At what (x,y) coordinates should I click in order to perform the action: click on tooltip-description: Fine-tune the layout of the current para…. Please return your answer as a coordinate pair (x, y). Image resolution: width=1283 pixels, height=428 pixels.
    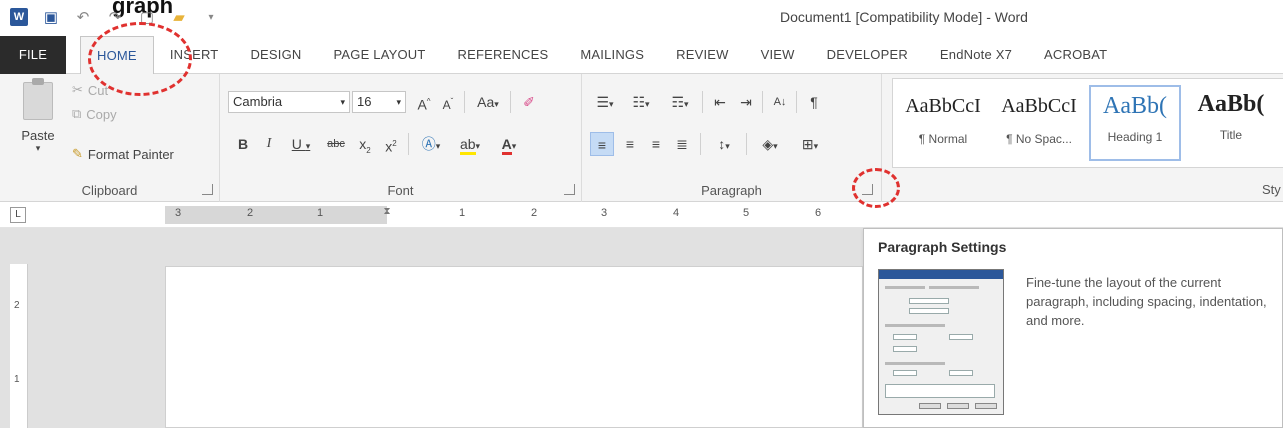
    Looking at the image, I should click on (1146, 301).